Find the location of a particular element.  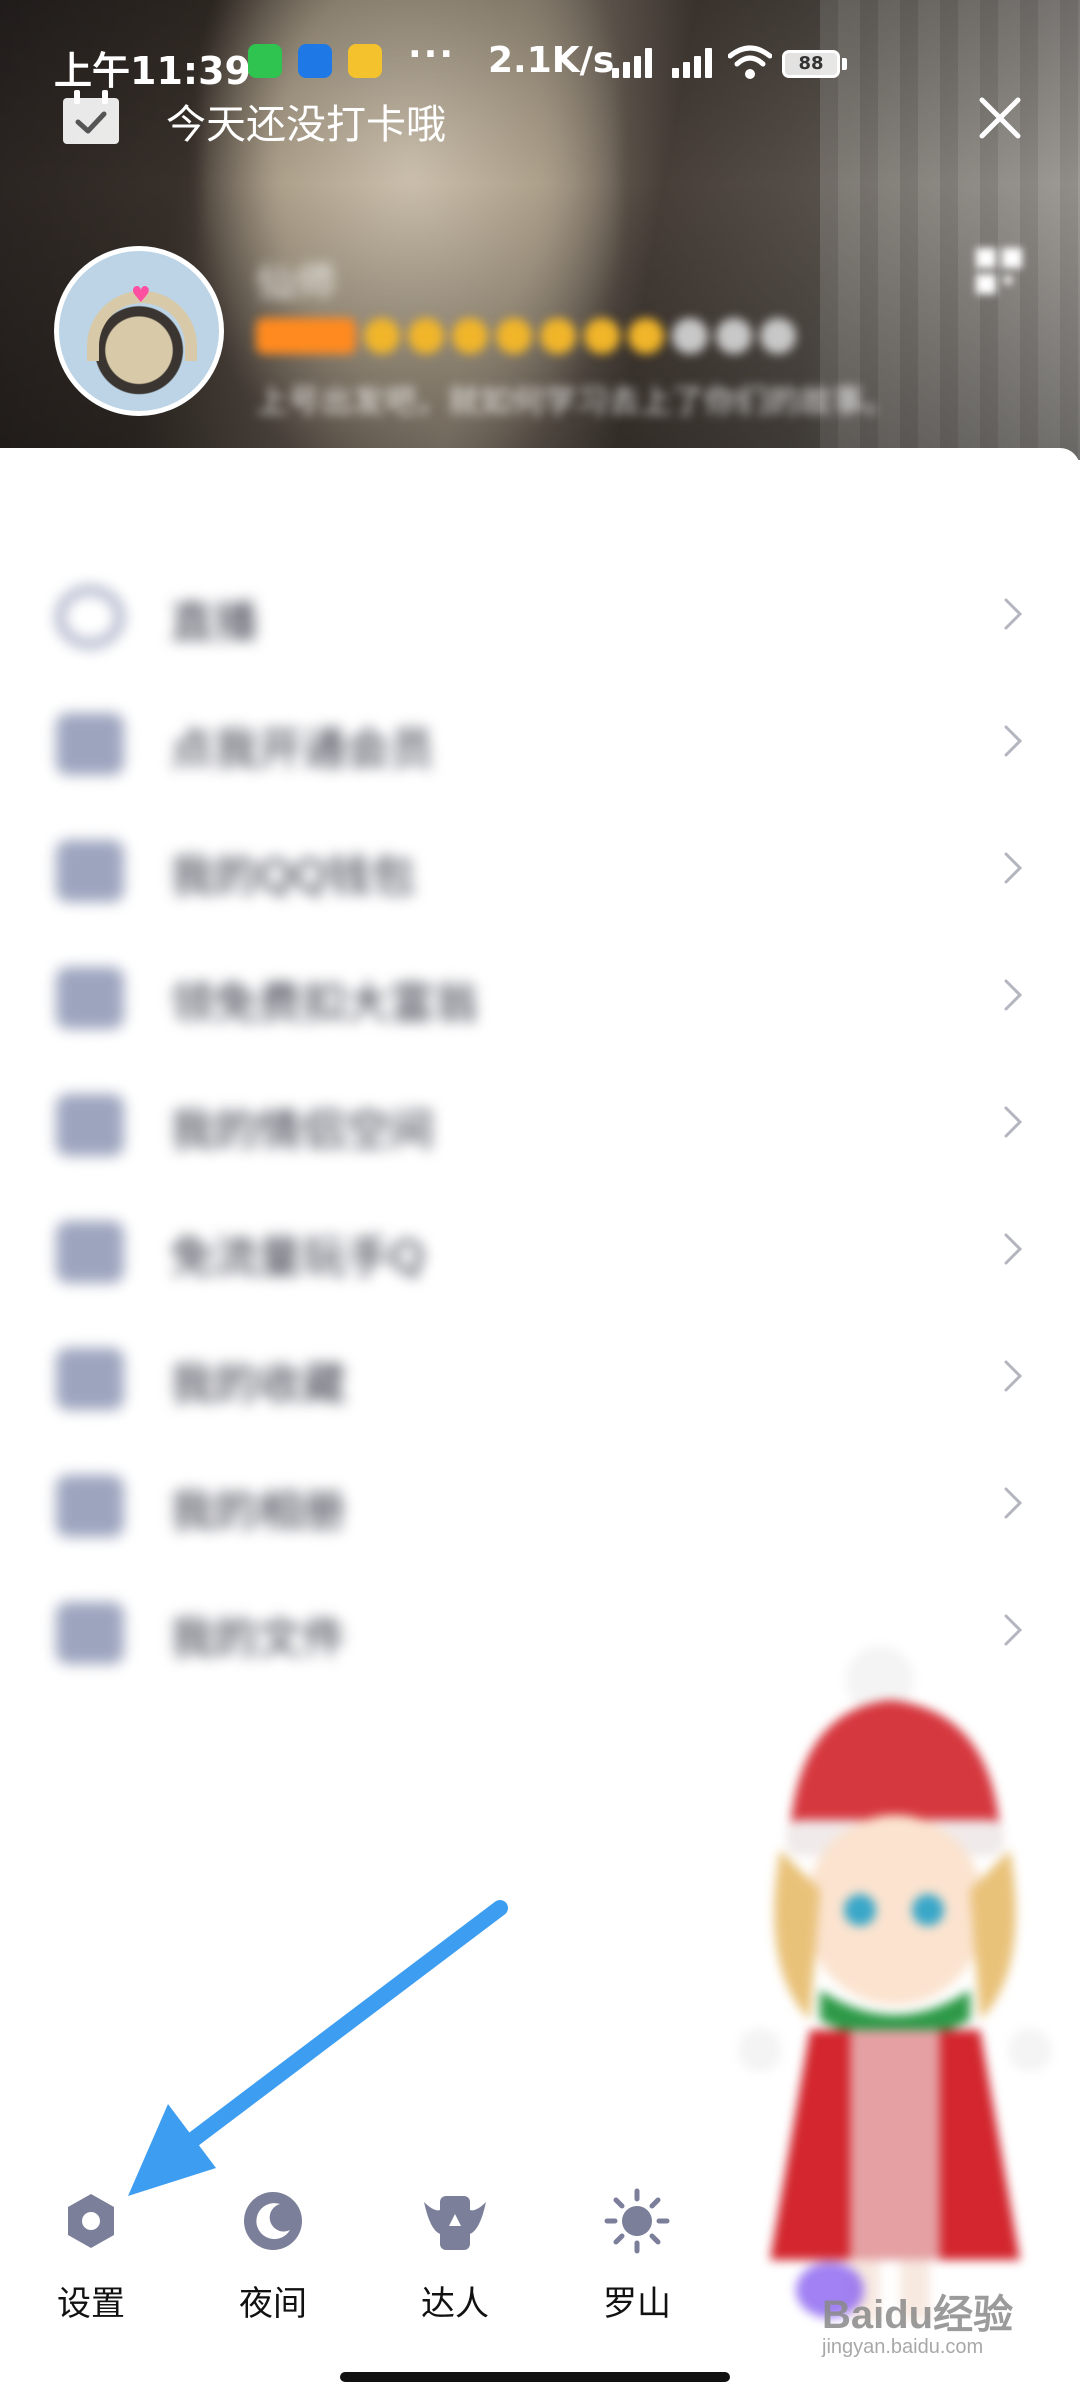

nickname: 仙师 is located at coordinates (296, 279).